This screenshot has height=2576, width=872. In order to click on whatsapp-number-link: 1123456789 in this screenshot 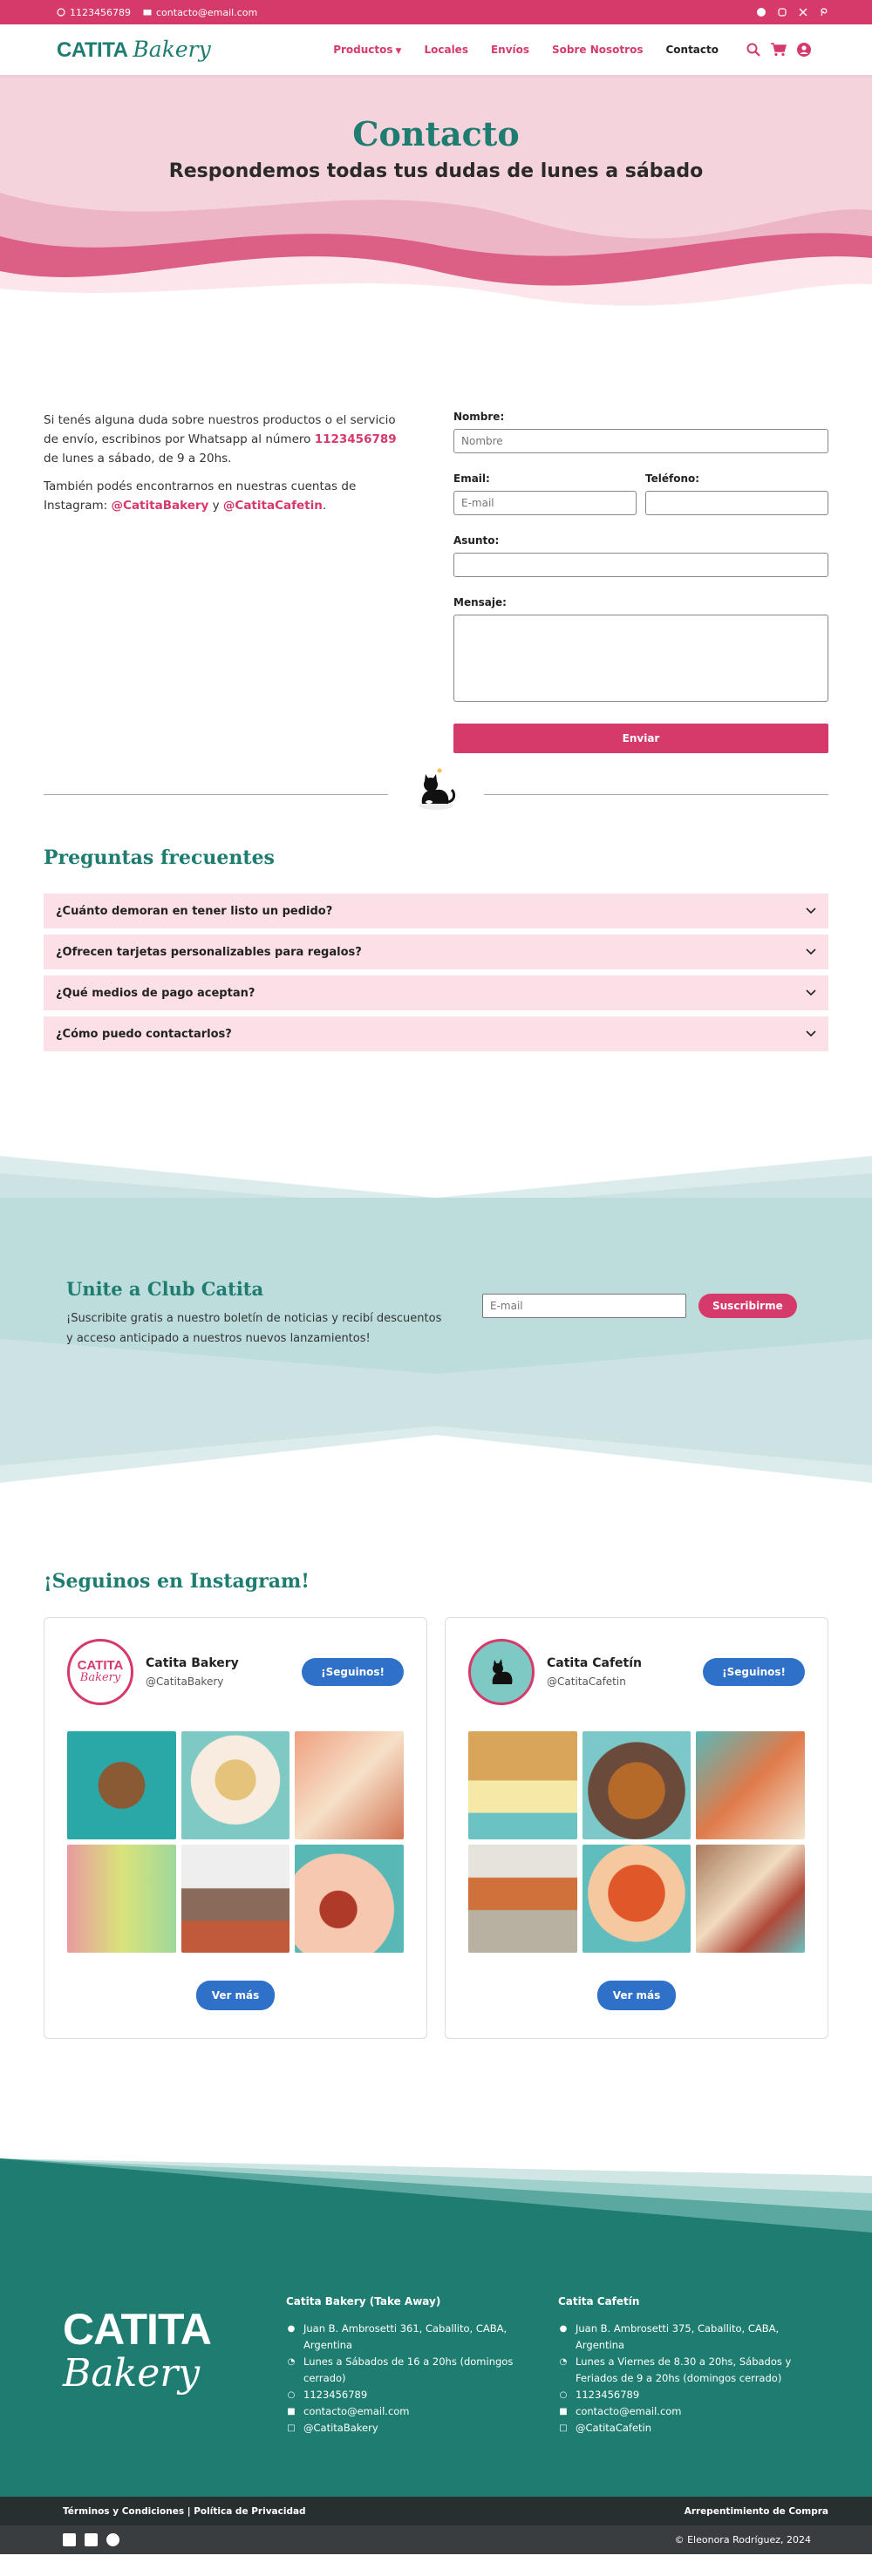, I will do `click(356, 439)`.